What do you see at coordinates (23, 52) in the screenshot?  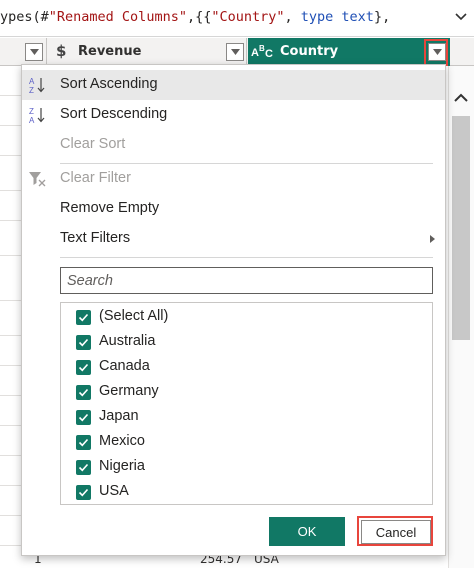 I see `column-header-previous` at bounding box center [23, 52].